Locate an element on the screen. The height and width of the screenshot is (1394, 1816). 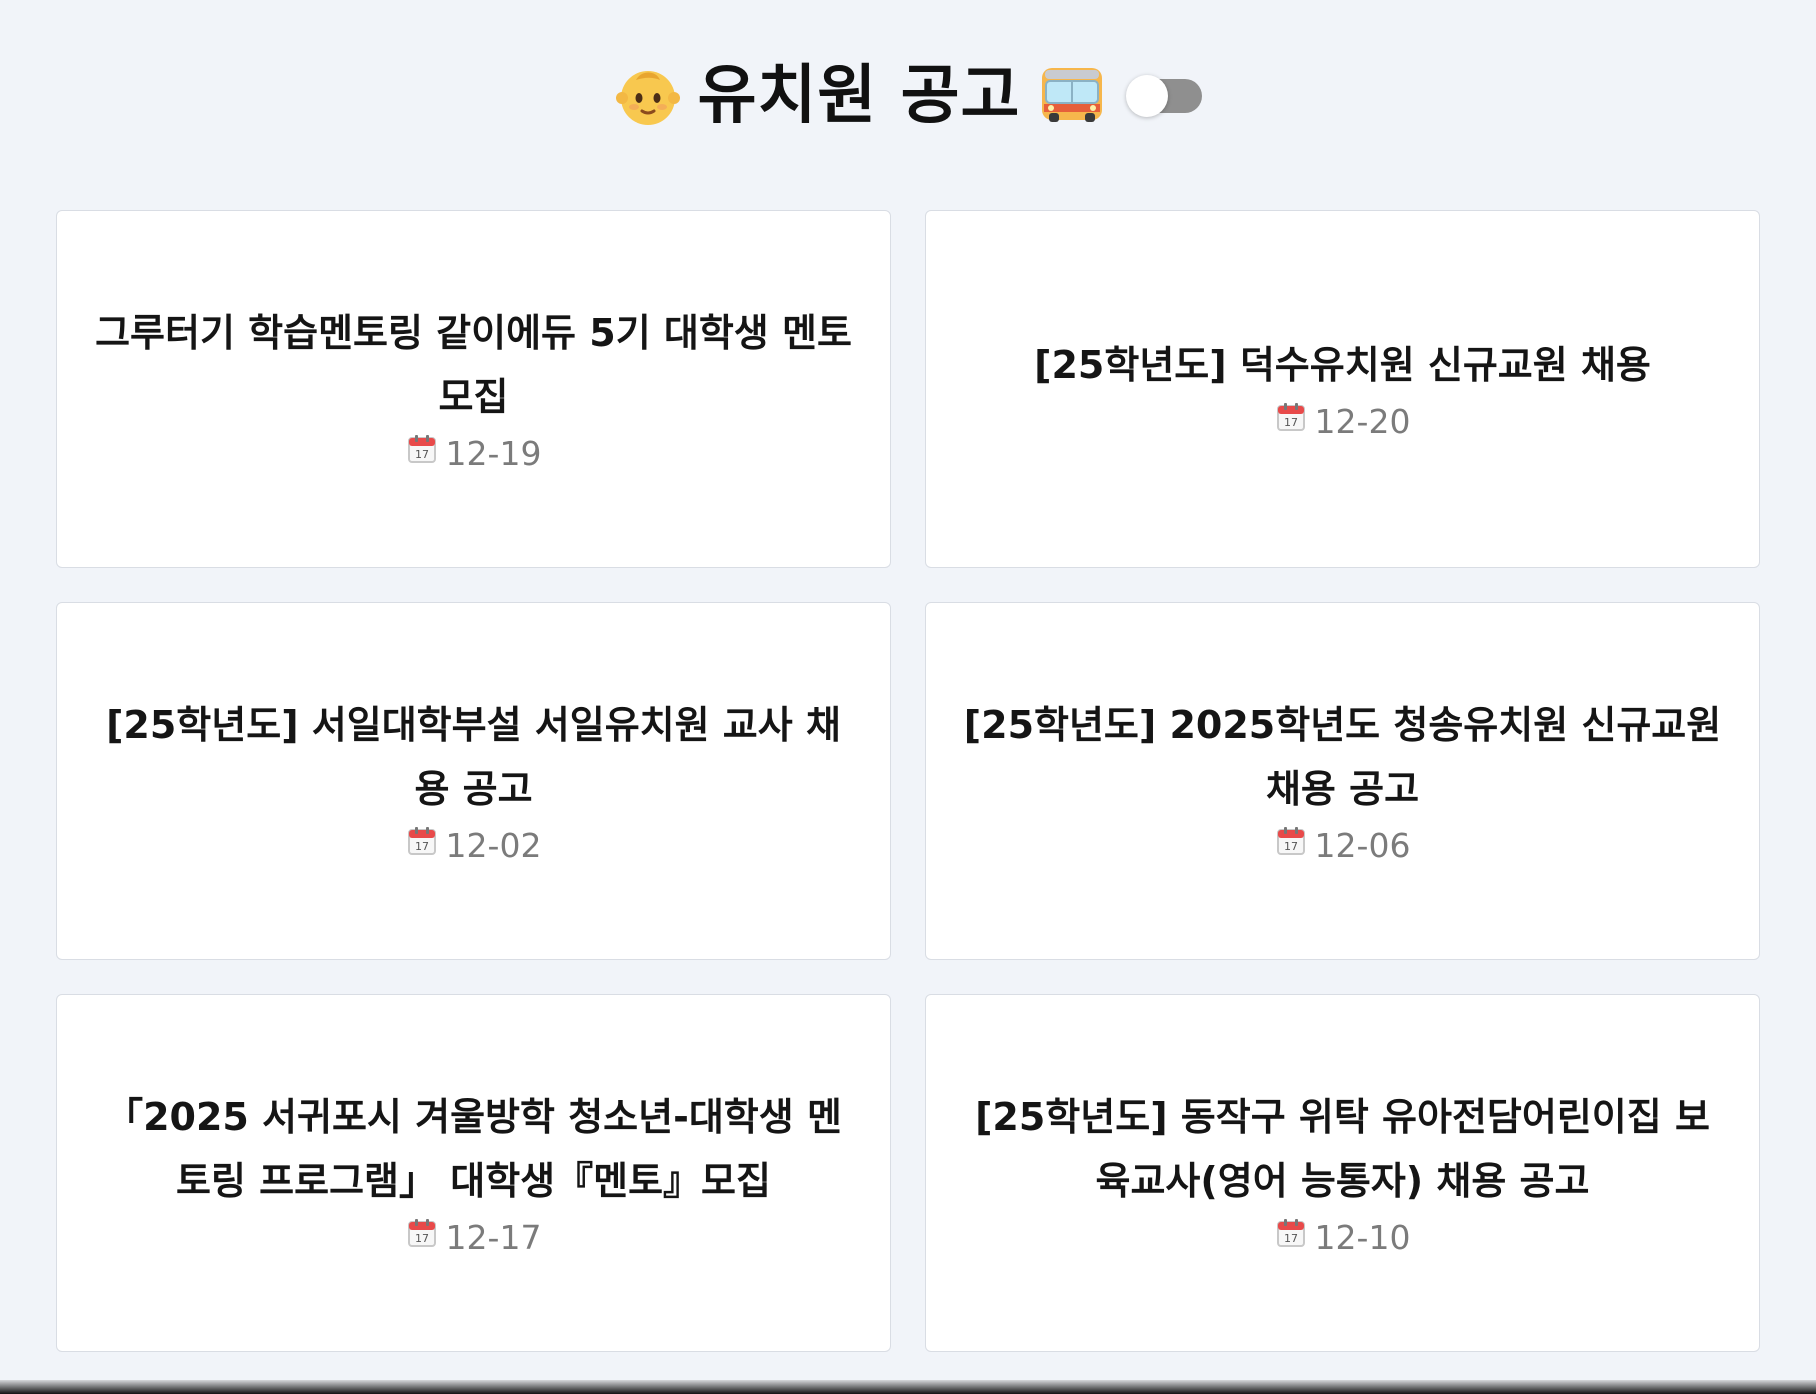
job-card: [25학년도] 덕수유치원 신규교원 채용 17 12-20 is located at coordinates (1342, 389).